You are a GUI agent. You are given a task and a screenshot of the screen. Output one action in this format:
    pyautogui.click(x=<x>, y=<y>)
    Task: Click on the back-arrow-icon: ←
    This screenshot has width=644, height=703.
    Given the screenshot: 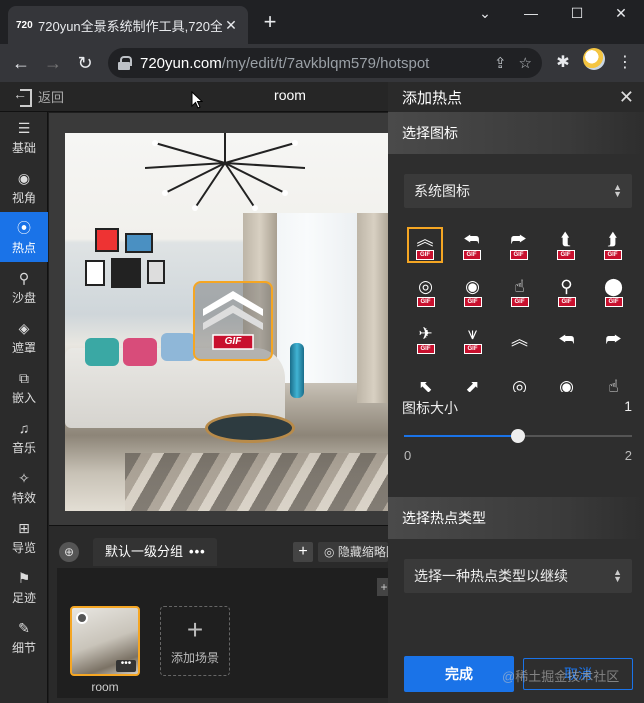 What is the action you would take?
    pyautogui.click(x=21, y=63)
    